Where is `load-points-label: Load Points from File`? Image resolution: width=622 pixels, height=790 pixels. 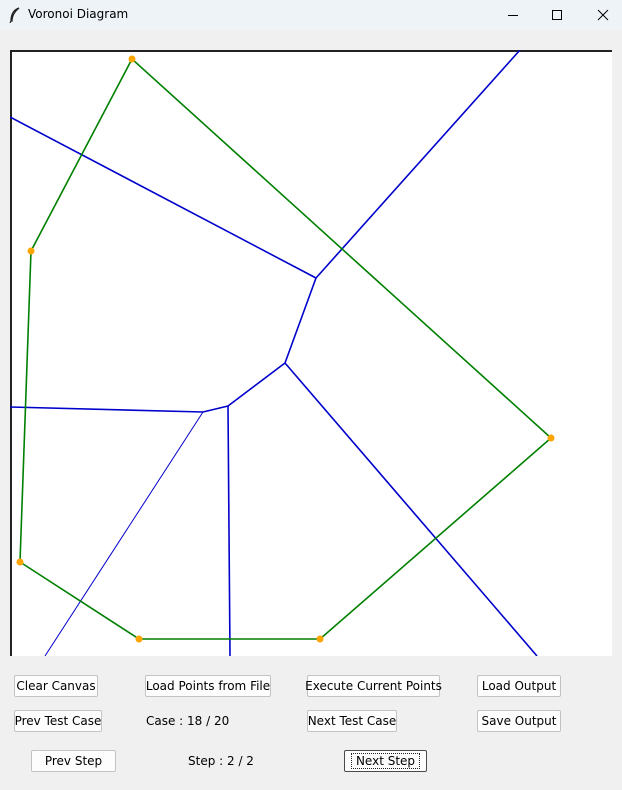 load-points-label: Load Points from File is located at coordinates (208, 686).